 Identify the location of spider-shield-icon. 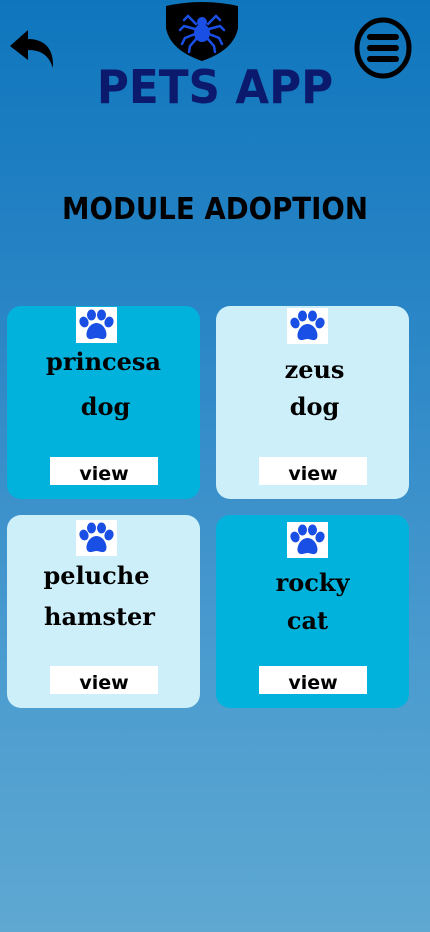
(202, 31).